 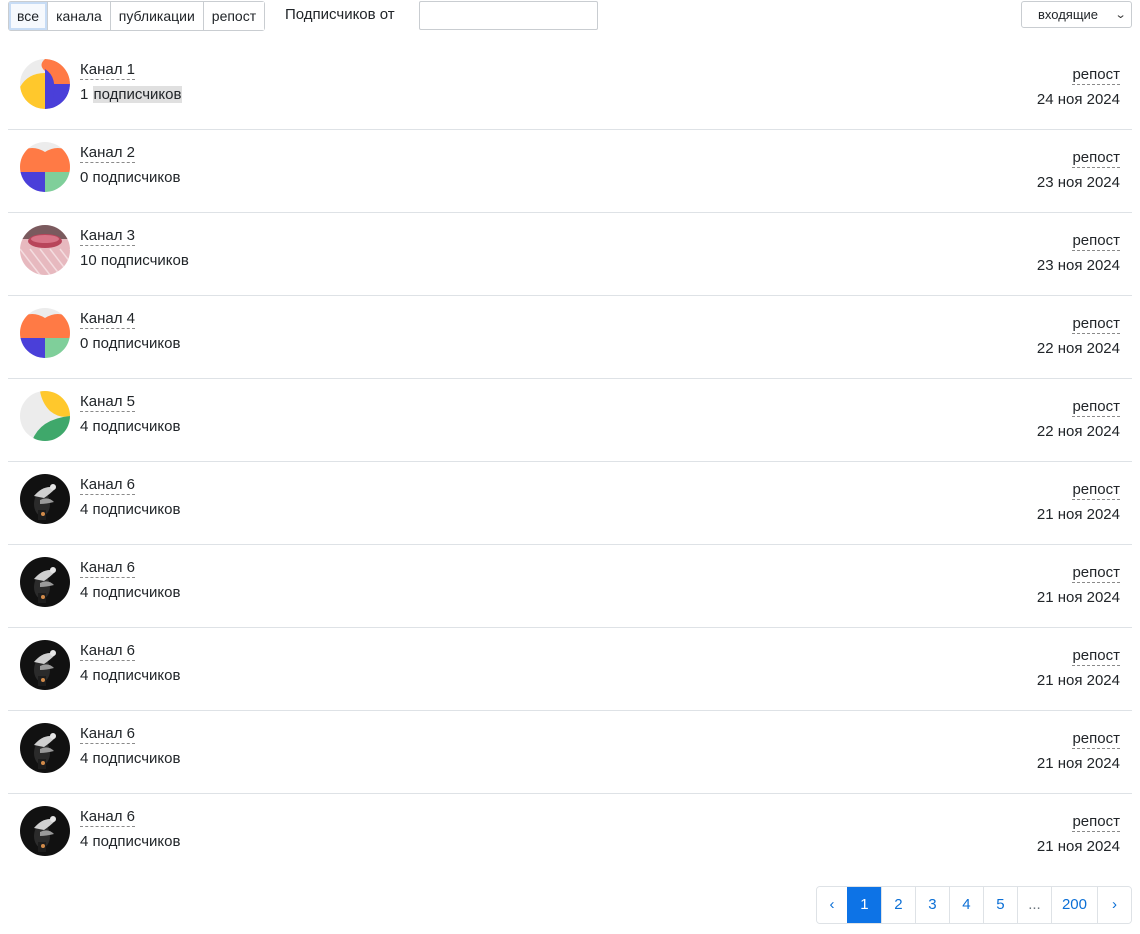 I want to click on list-item: Канал 3 10 подписчиков репост 23 ноя 2024, so click(x=570, y=254).